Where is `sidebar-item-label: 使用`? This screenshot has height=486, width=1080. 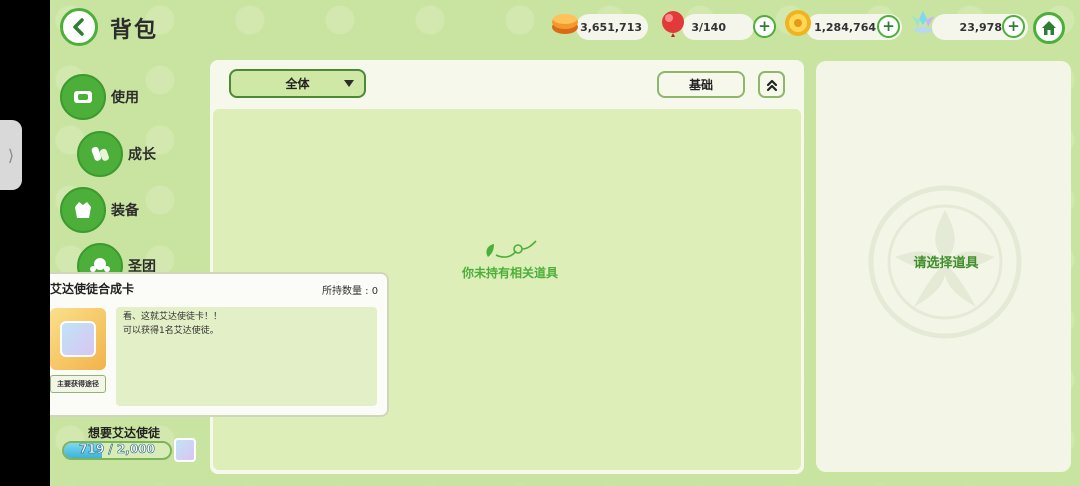 sidebar-item-label: 使用 is located at coordinates (125, 98).